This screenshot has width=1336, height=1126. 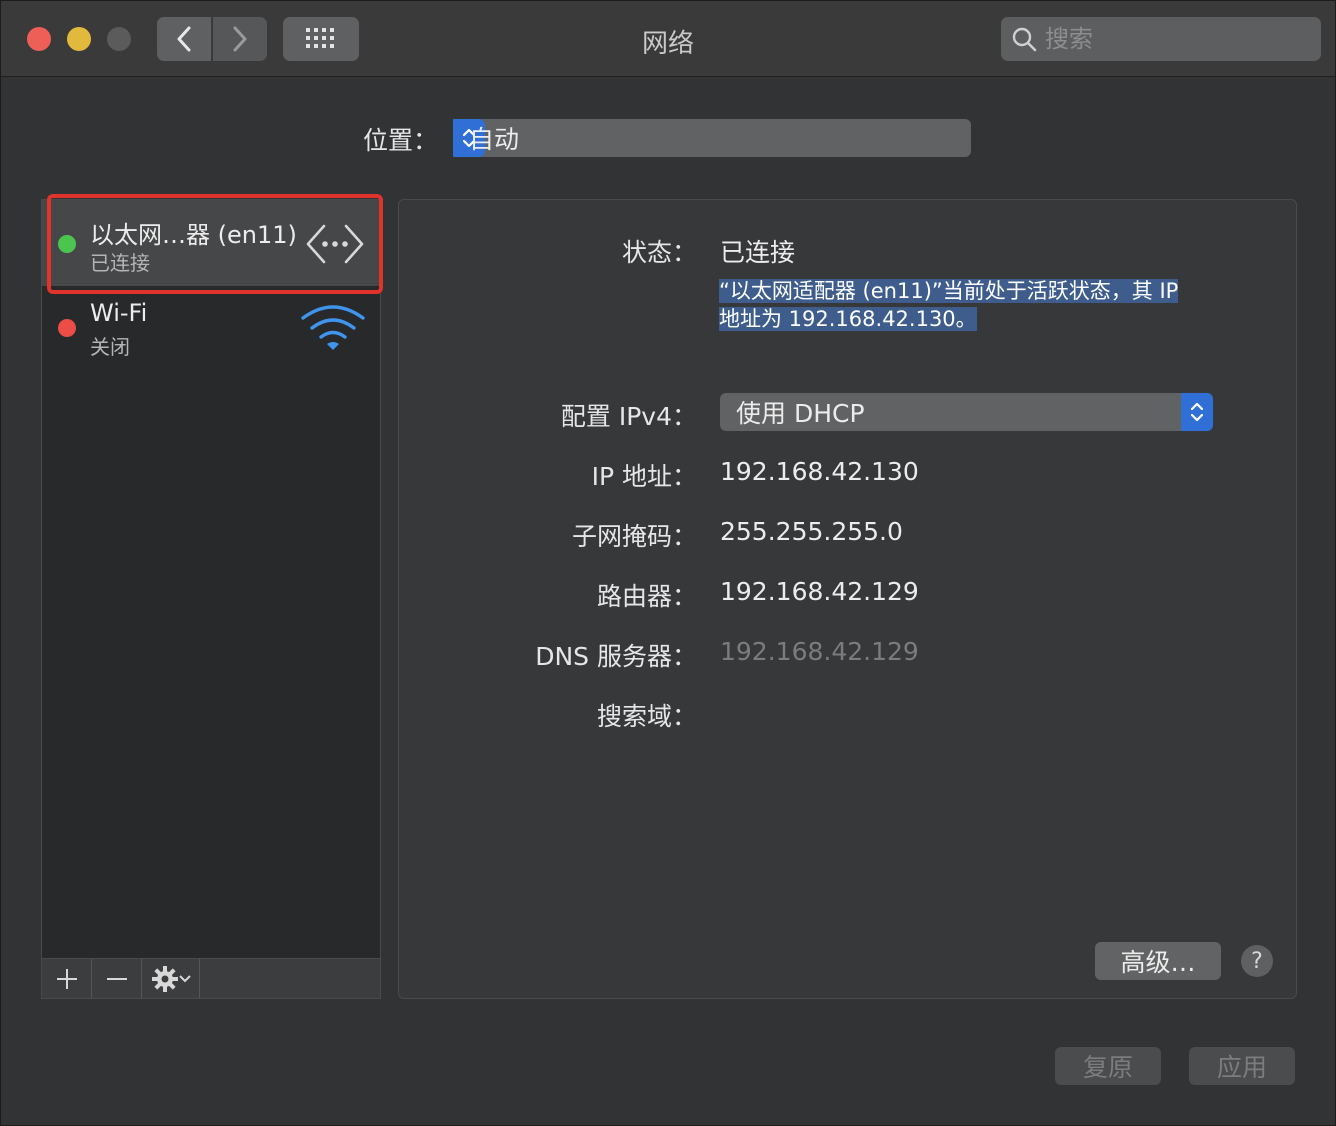 What do you see at coordinates (333, 327) in the screenshot?
I see `wifi-icon` at bounding box center [333, 327].